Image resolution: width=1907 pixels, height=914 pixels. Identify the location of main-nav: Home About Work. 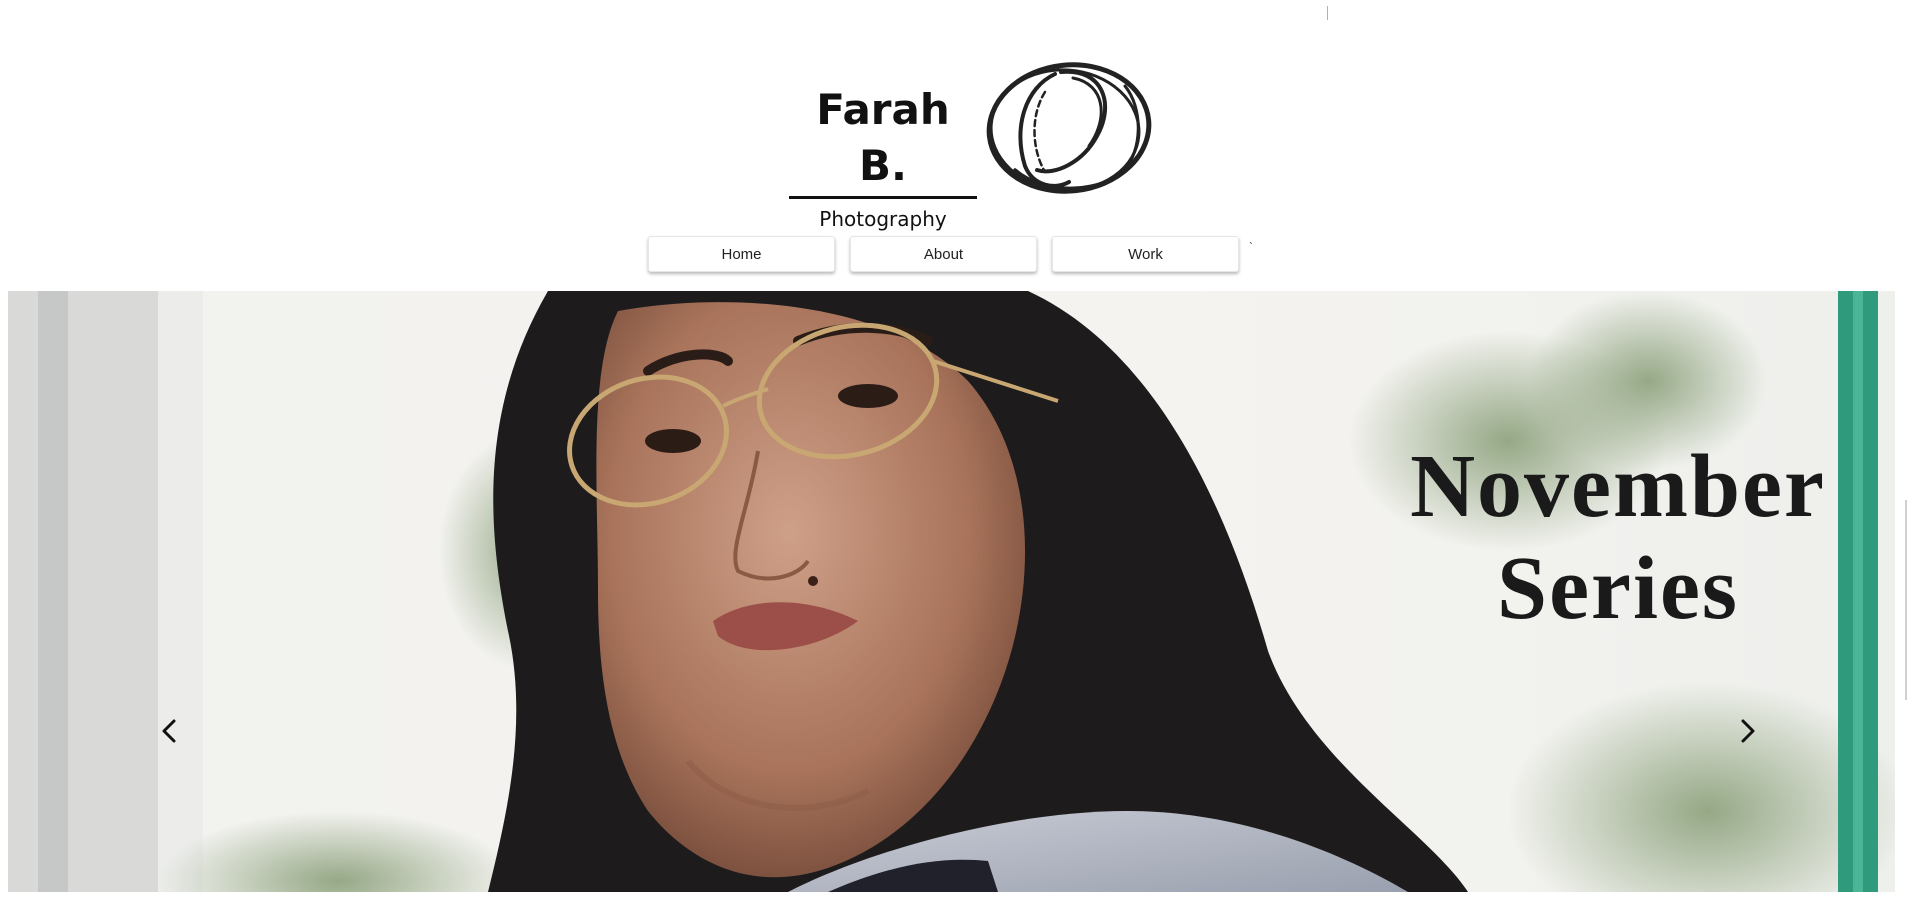
(943, 254).